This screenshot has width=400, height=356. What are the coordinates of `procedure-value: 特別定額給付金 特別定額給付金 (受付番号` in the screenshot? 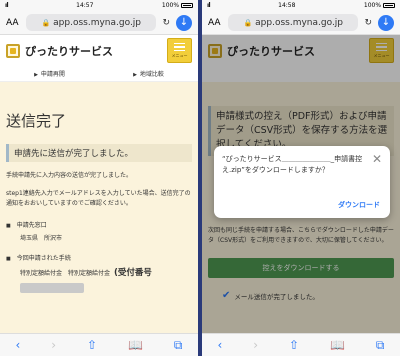 It's located at (86, 273).